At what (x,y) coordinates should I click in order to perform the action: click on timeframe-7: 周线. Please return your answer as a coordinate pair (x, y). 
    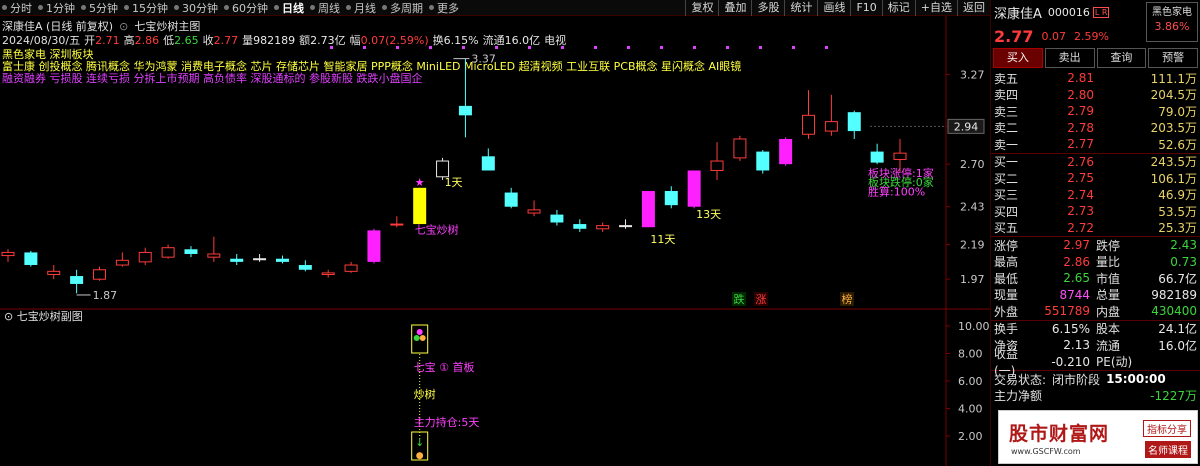
    Looking at the image, I should click on (326, 8).